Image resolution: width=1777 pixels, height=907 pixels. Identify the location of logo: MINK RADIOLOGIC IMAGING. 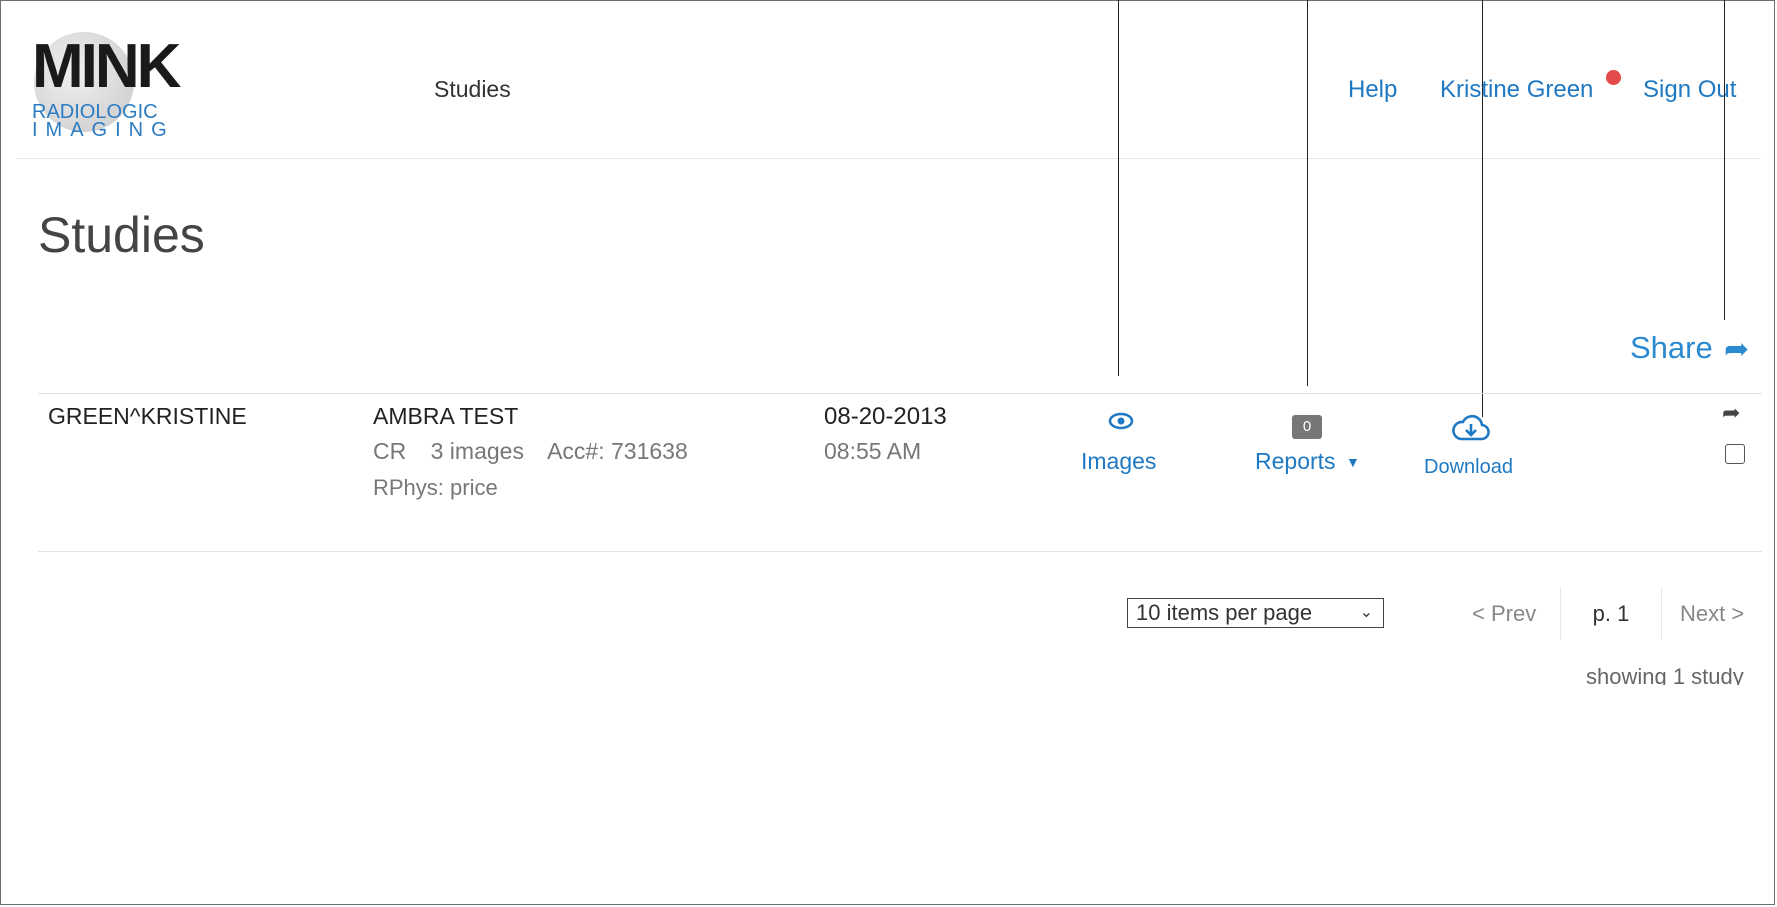
(105, 81).